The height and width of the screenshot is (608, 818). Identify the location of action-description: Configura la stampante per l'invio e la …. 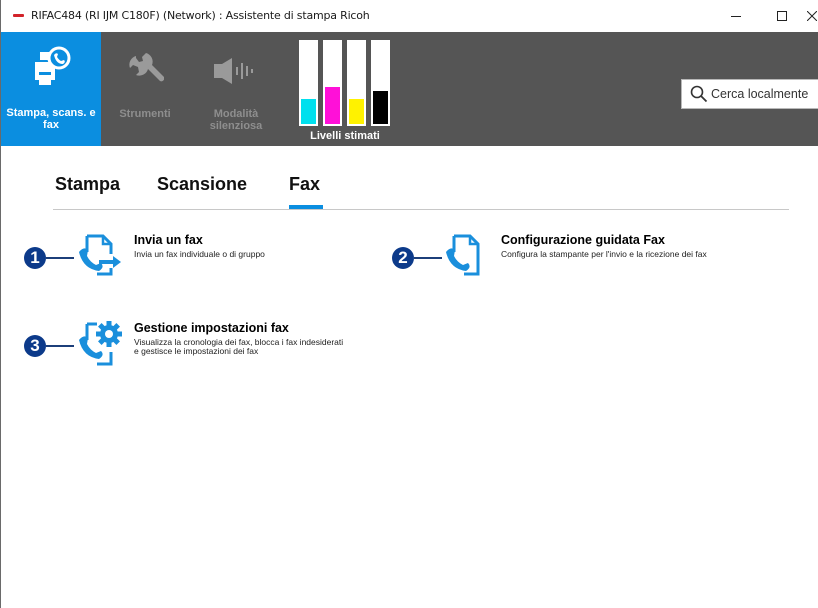
(604, 254).